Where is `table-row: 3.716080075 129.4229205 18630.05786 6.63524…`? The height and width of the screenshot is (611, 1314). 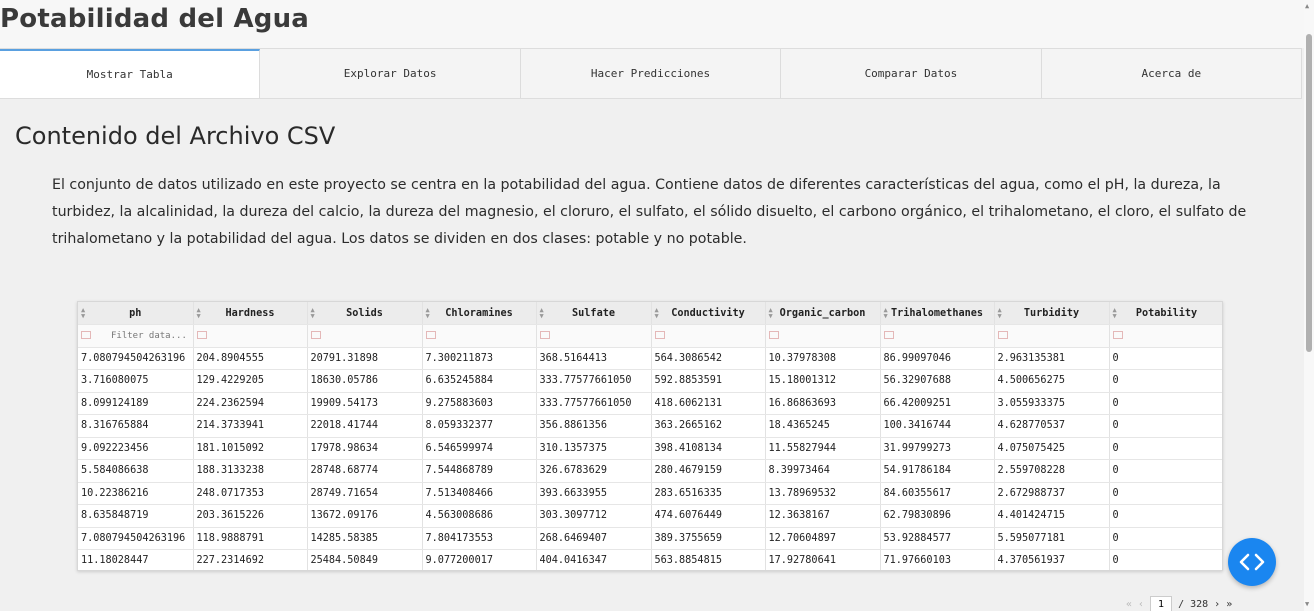
table-row: 3.716080075 129.4229205 18630.05786 6.63524… is located at coordinates (650, 381).